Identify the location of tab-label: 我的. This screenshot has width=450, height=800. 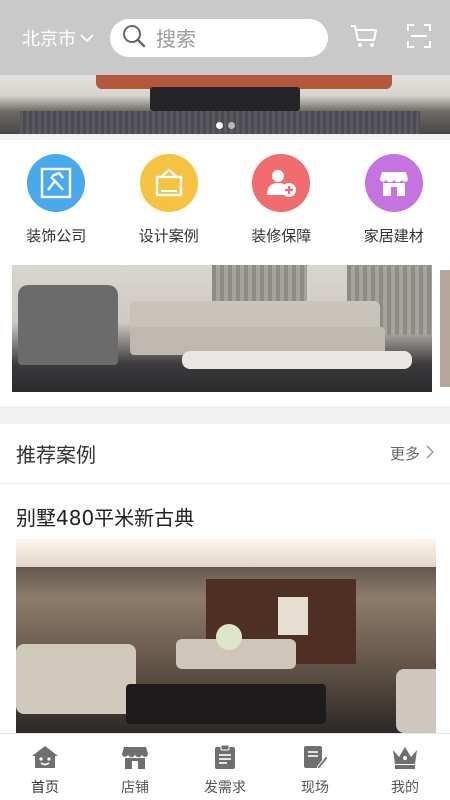
(405, 788).